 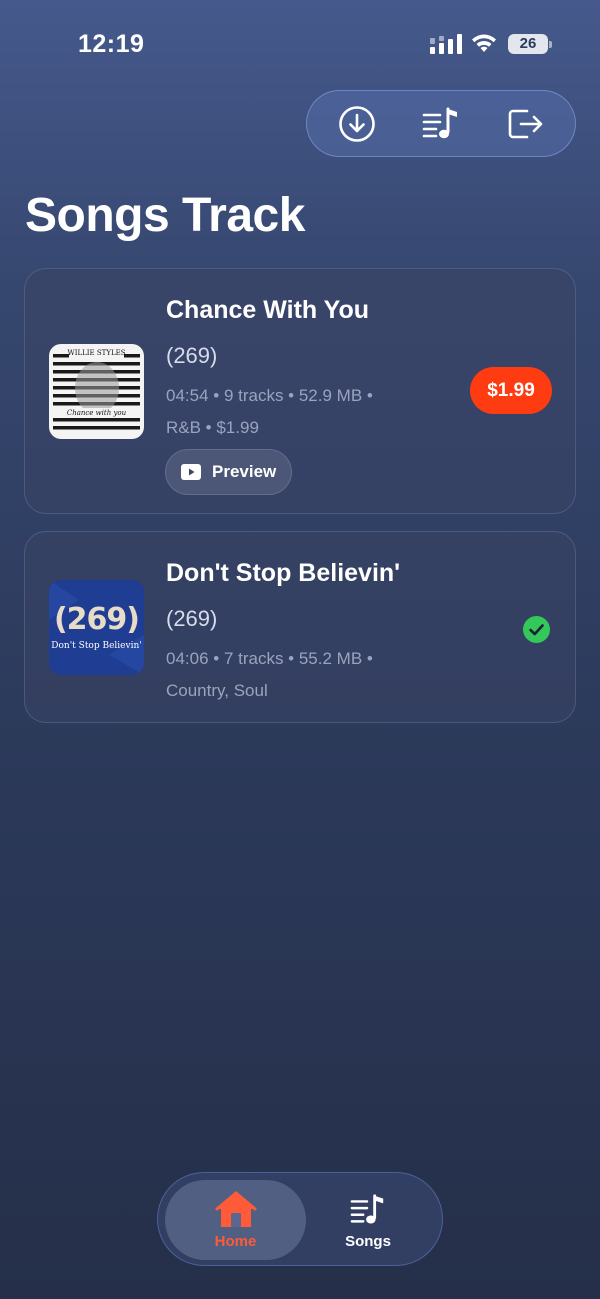 What do you see at coordinates (269, 658) in the screenshot?
I see `song-meta-line: 04:06 • 7 tracks • 55.2 MB •` at bounding box center [269, 658].